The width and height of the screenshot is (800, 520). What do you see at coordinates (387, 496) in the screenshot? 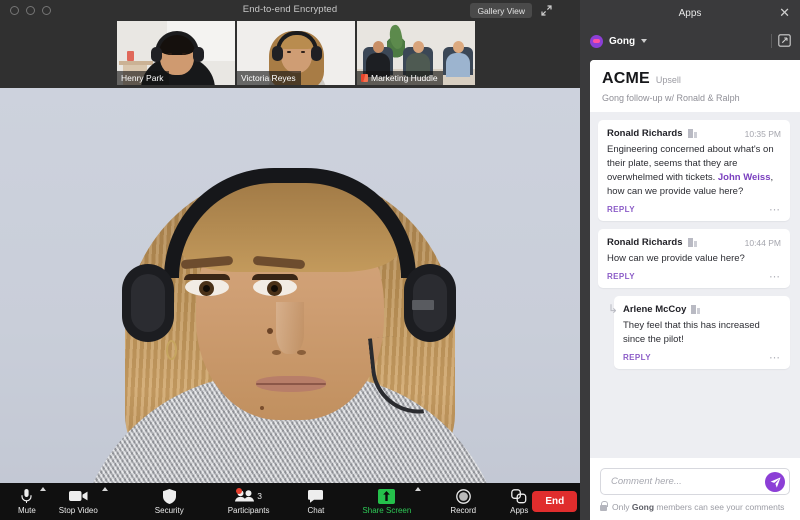
I see `share-screen-icon` at bounding box center [387, 496].